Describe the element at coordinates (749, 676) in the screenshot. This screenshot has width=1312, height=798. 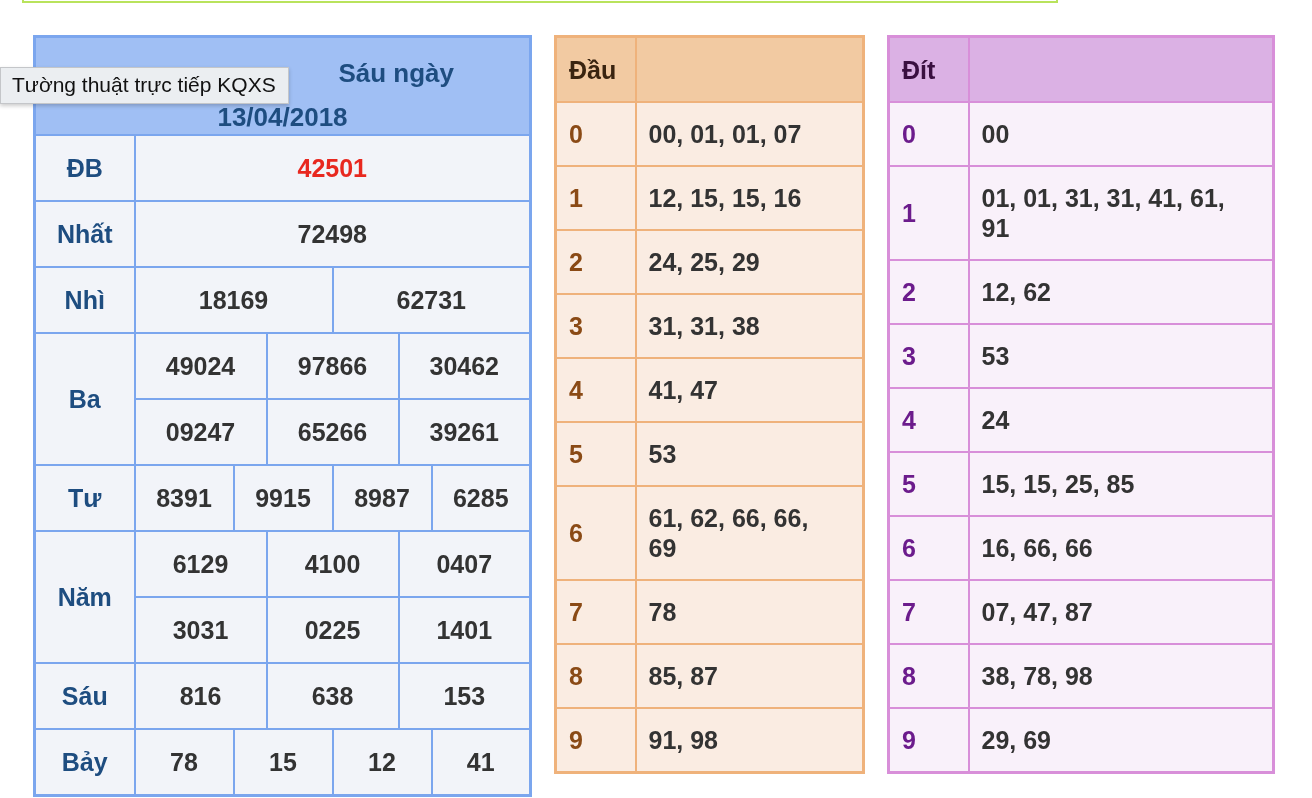
I see `numbers-cell: 85, 87` at that location.